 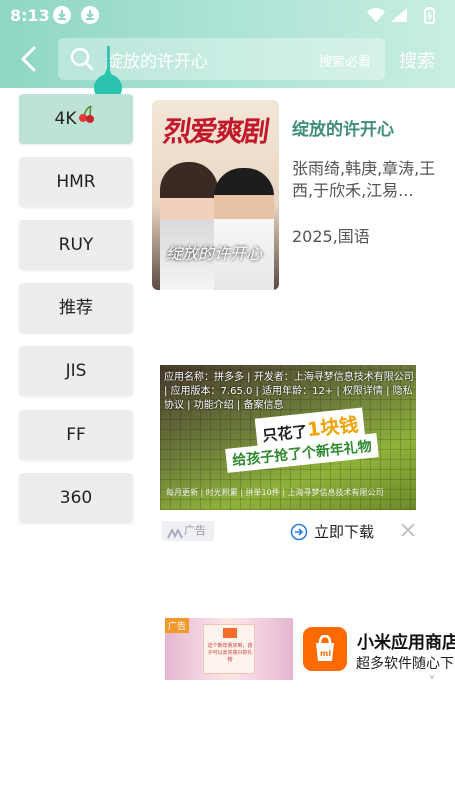 I want to click on sidebar-item-ruy: RUY, so click(x=76, y=245).